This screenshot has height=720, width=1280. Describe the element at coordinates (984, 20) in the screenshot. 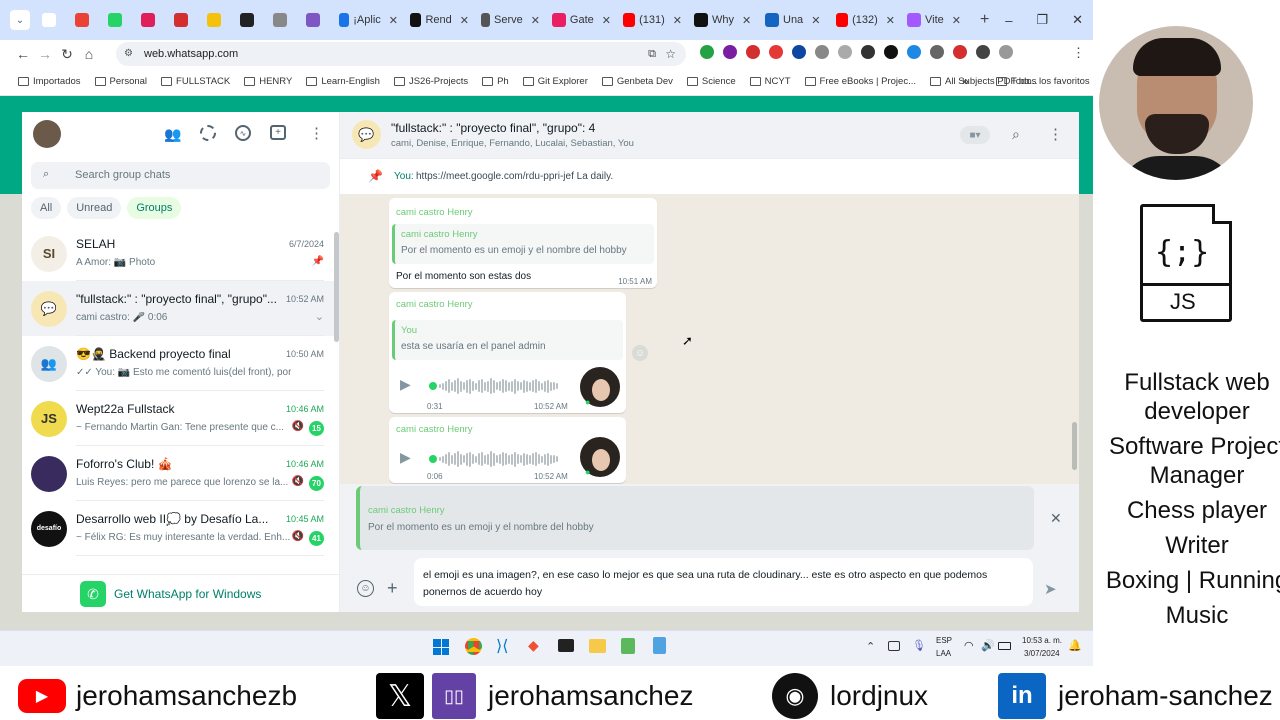

I see `new-tab-button: +` at that location.